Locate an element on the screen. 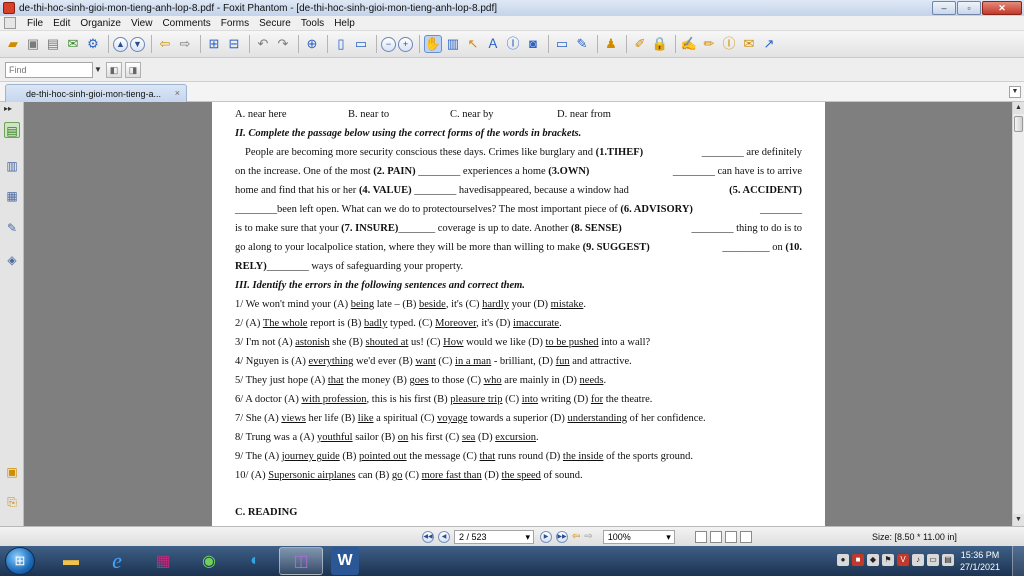  panel-expand-icon: ▸▸ is located at coordinates (8, 108).